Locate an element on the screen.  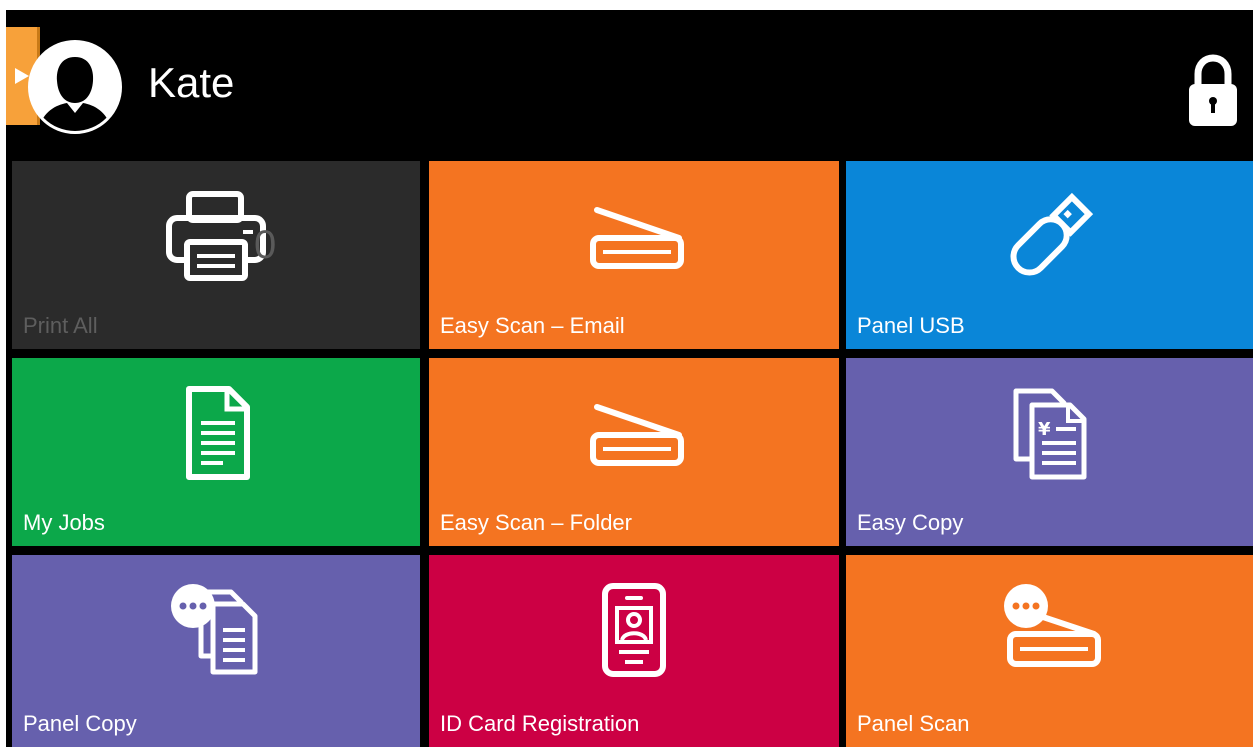
tile-label: Easy Scan – Folder is located at coordinates (536, 522).